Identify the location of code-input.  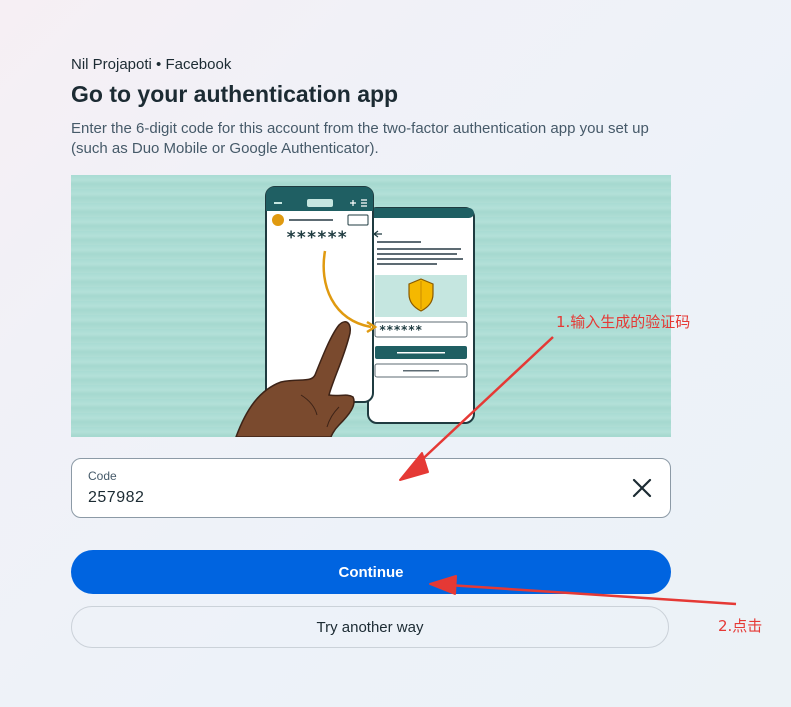
(348, 498).